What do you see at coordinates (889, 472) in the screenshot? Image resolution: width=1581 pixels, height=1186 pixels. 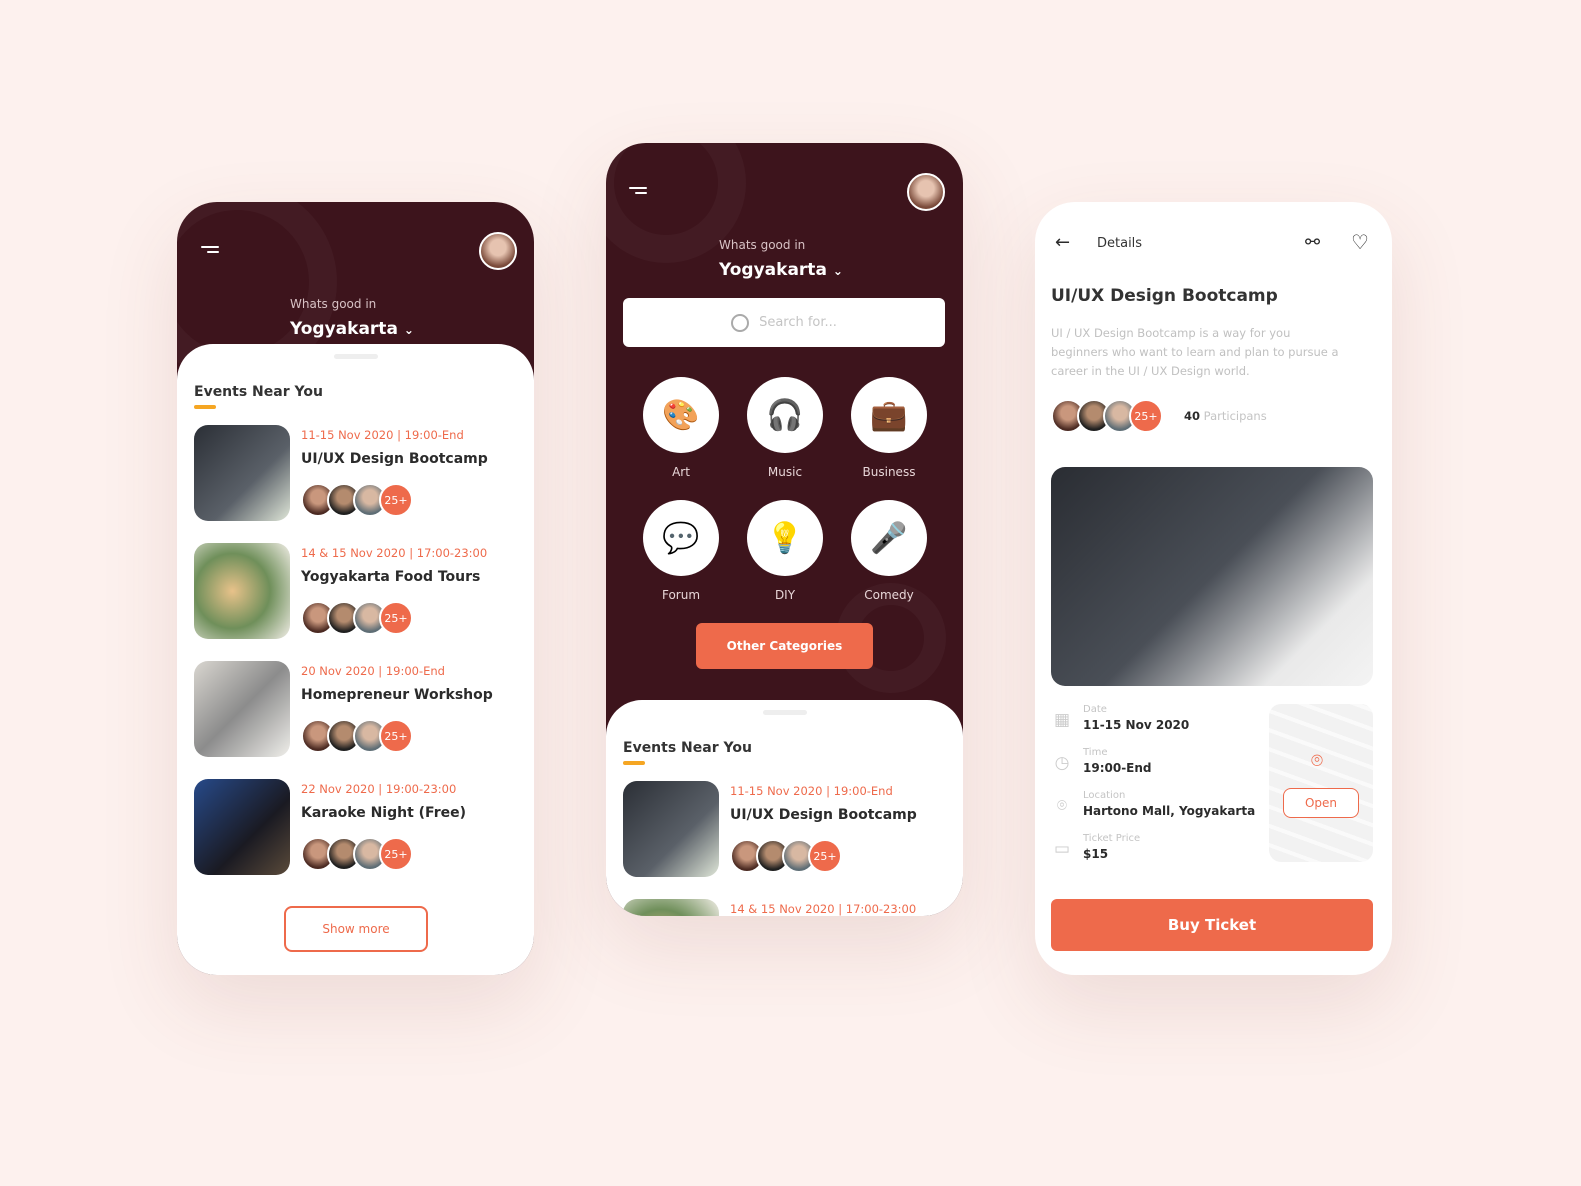 I see `category-label: Business` at bounding box center [889, 472].